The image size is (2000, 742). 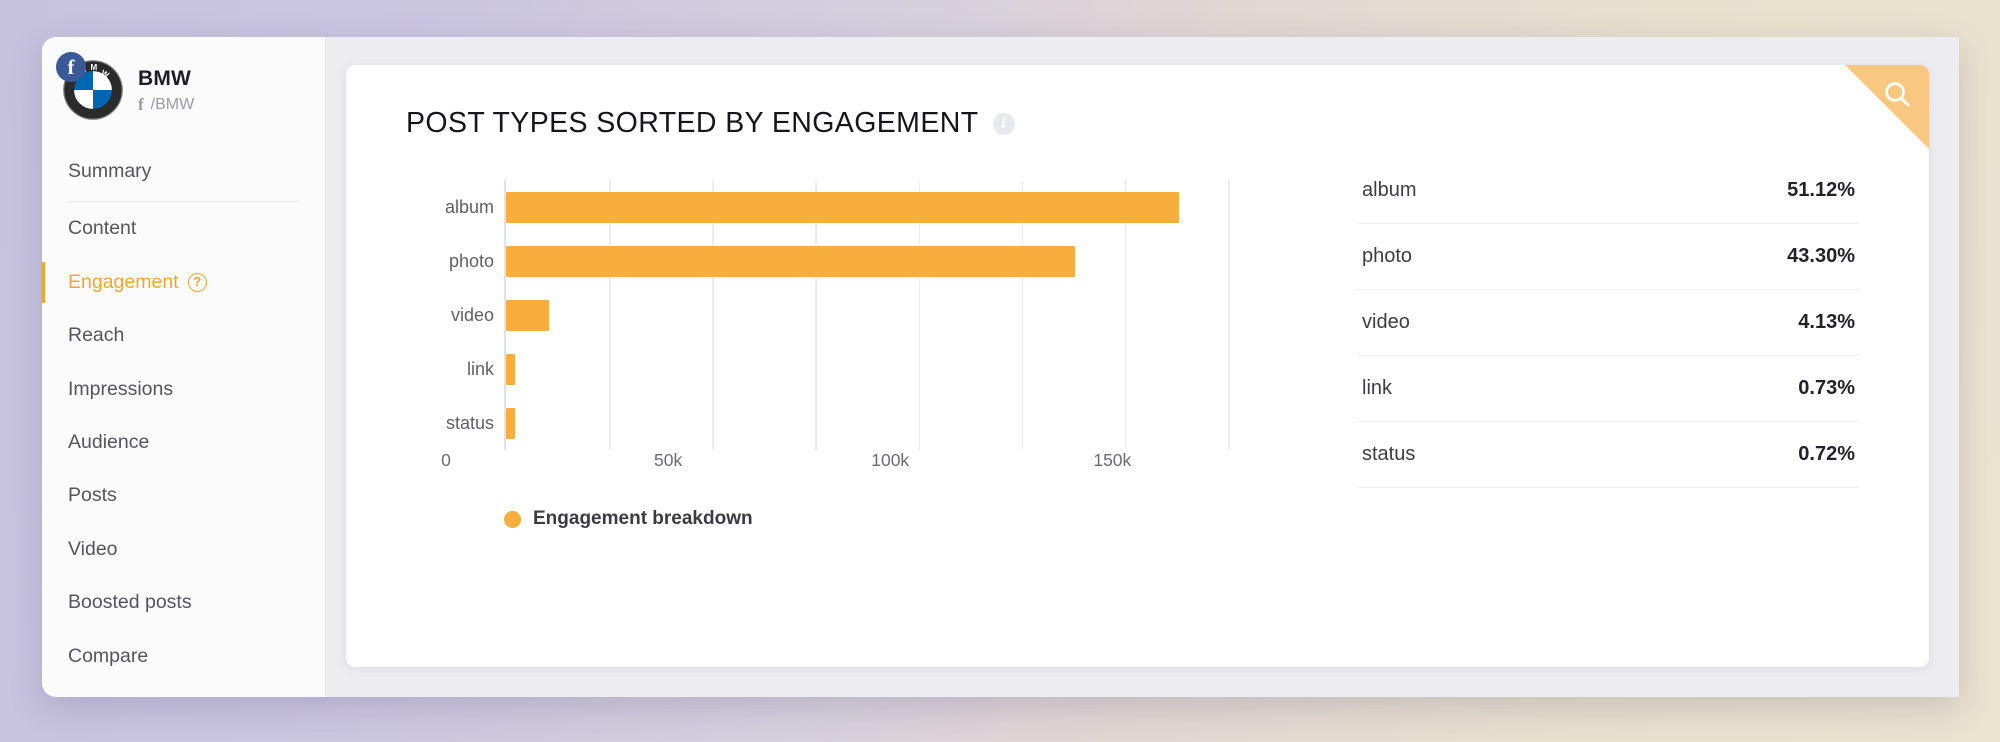 What do you see at coordinates (183, 442) in the screenshot?
I see `sidebar-item-audience: Audience` at bounding box center [183, 442].